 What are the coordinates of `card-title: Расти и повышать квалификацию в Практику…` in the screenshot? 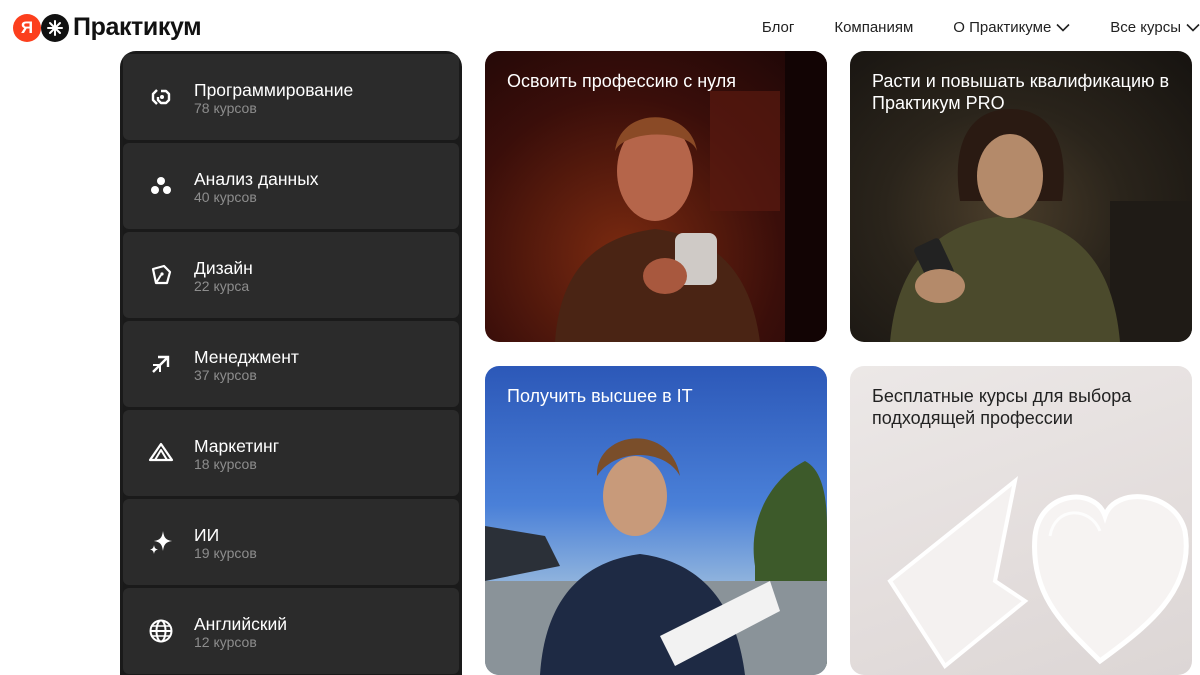 It's located at (1021, 92).